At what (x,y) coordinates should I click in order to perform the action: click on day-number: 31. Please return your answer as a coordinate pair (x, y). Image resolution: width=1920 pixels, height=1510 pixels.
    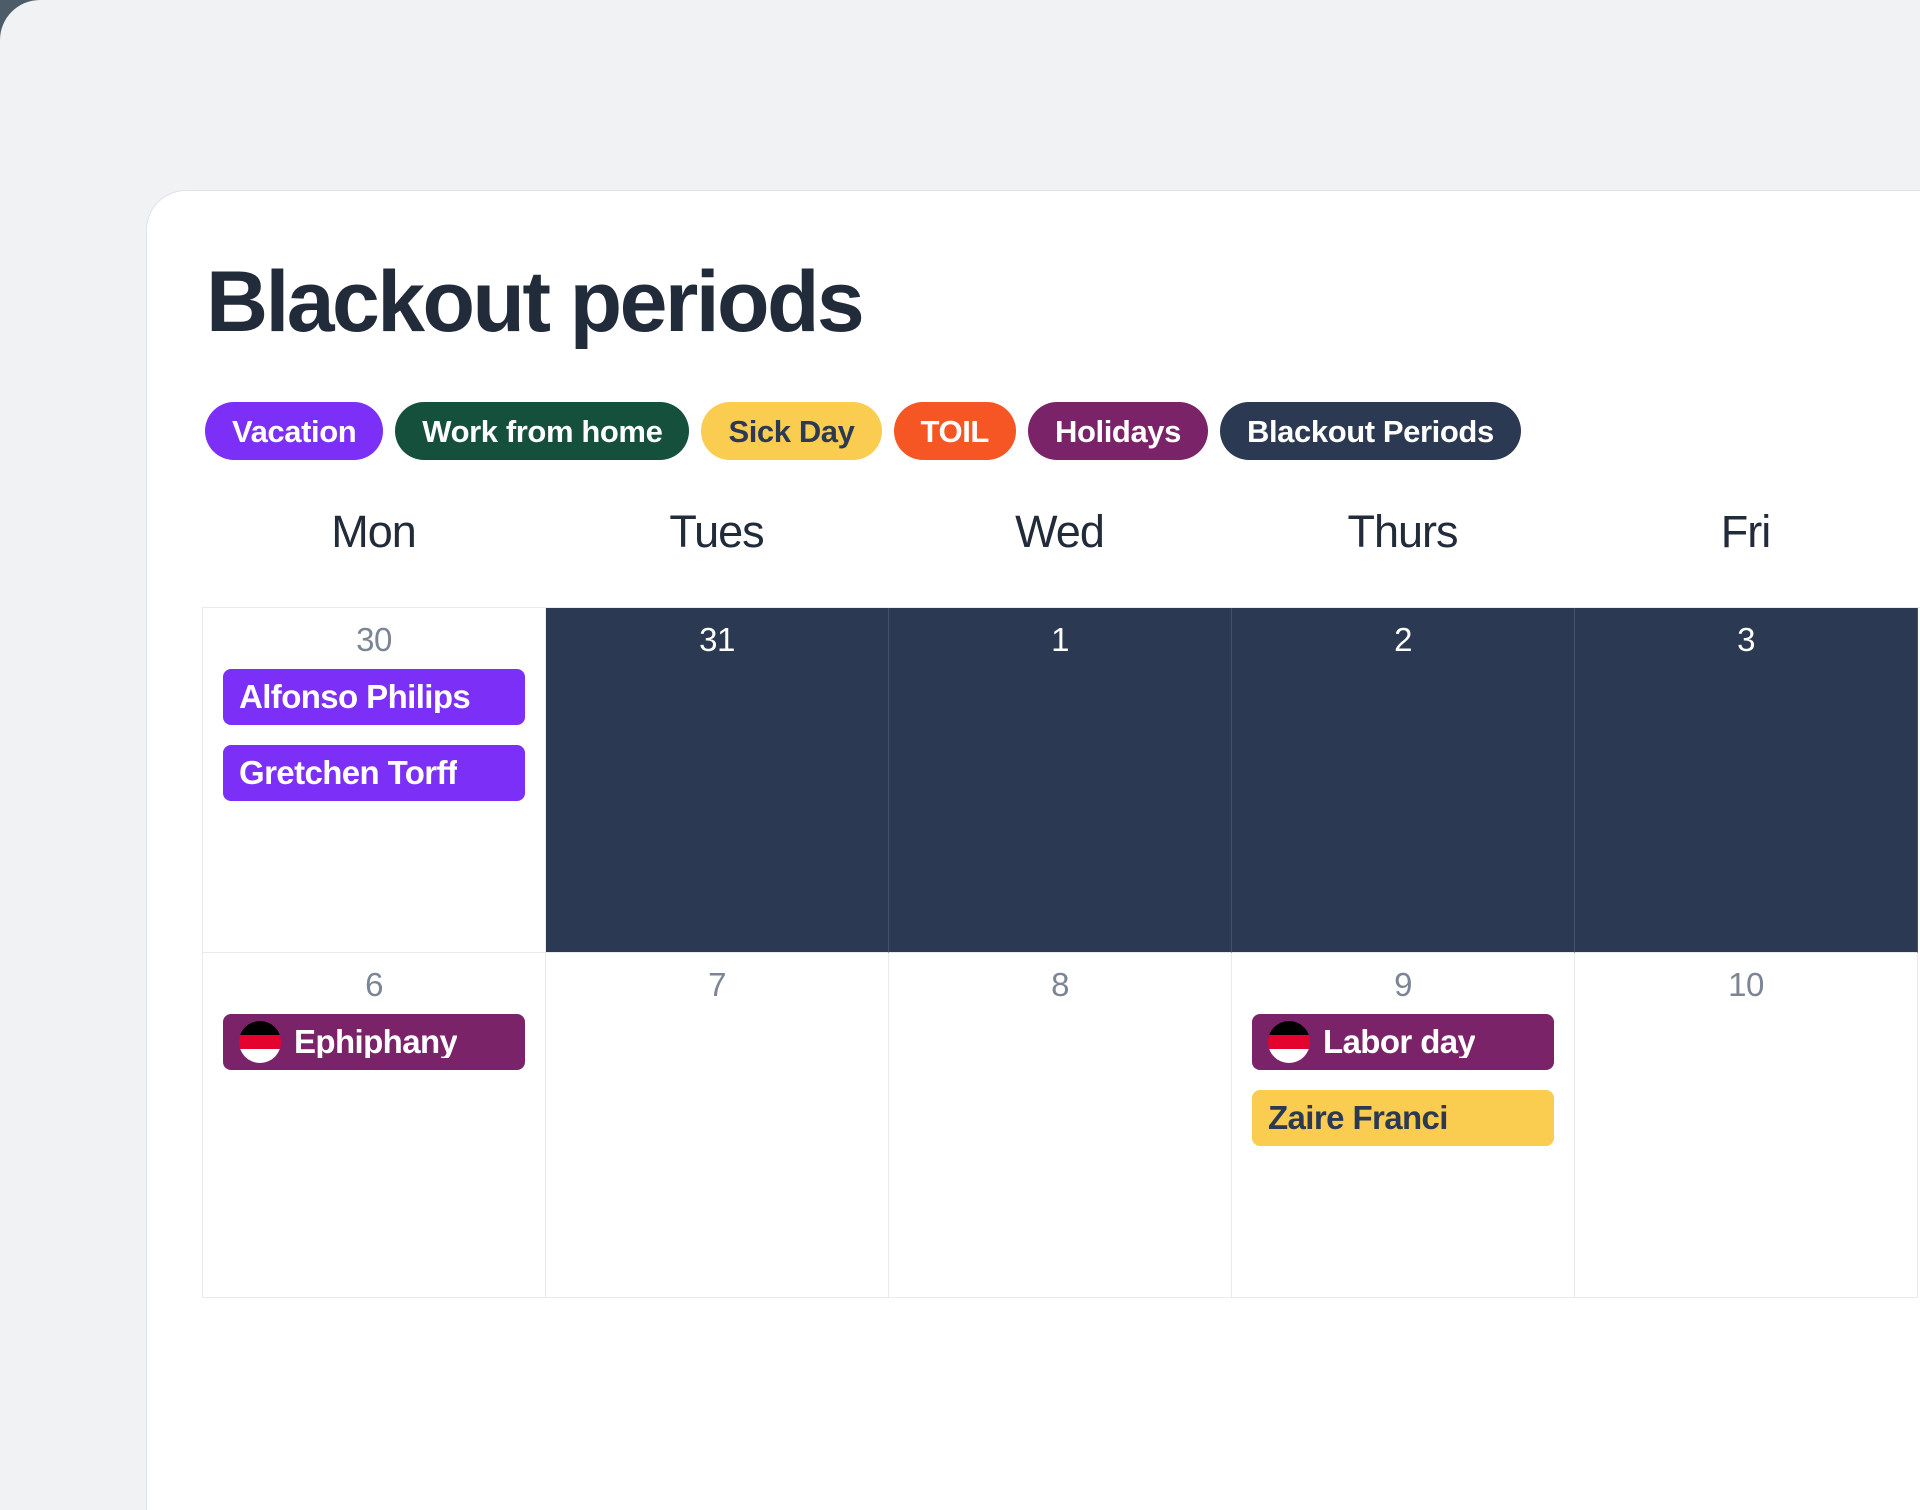
    Looking at the image, I should click on (717, 639).